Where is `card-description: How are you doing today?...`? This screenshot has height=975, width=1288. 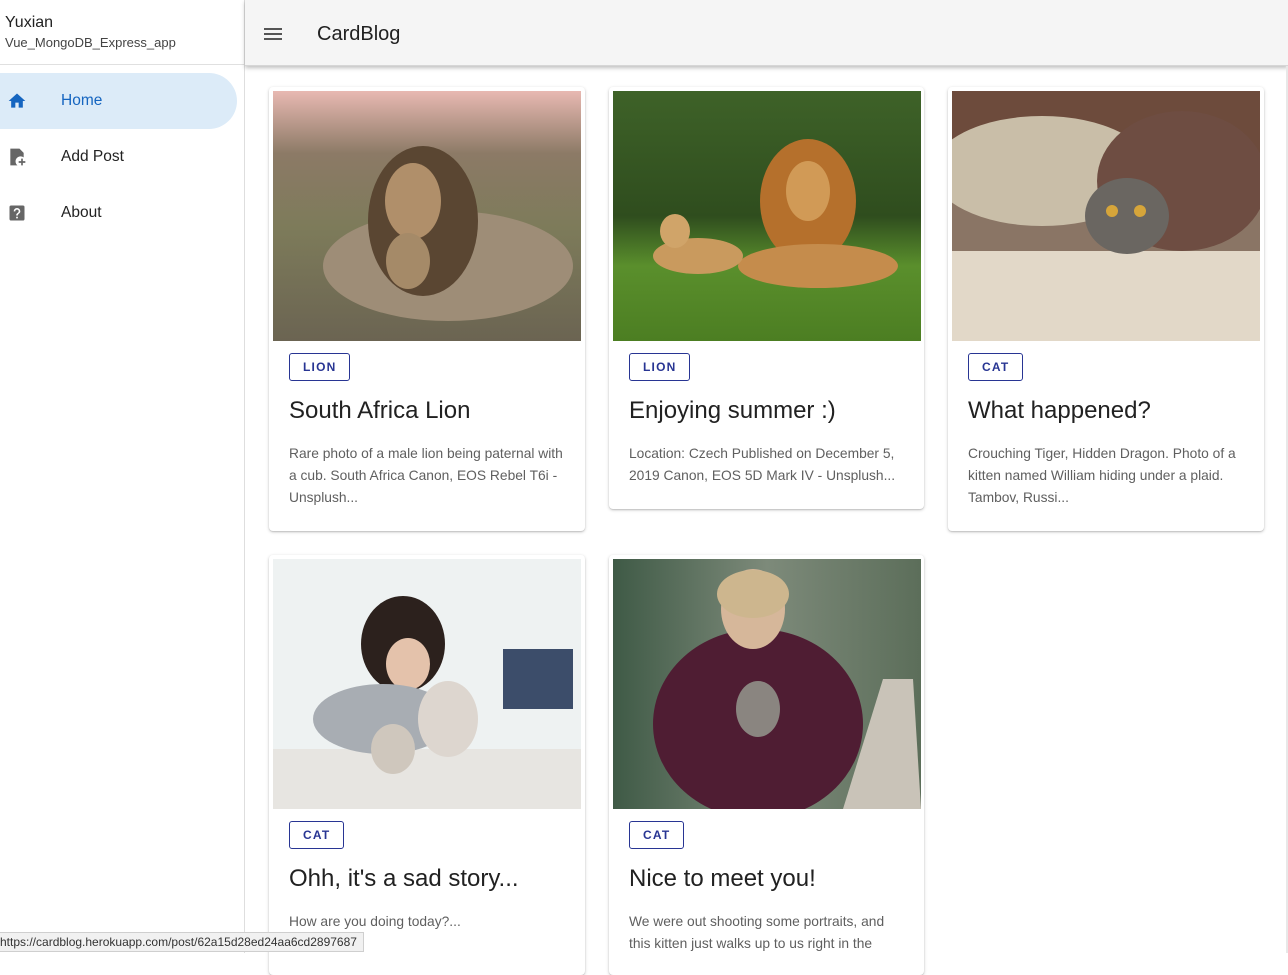 card-description: How are you doing today?... is located at coordinates (375, 921).